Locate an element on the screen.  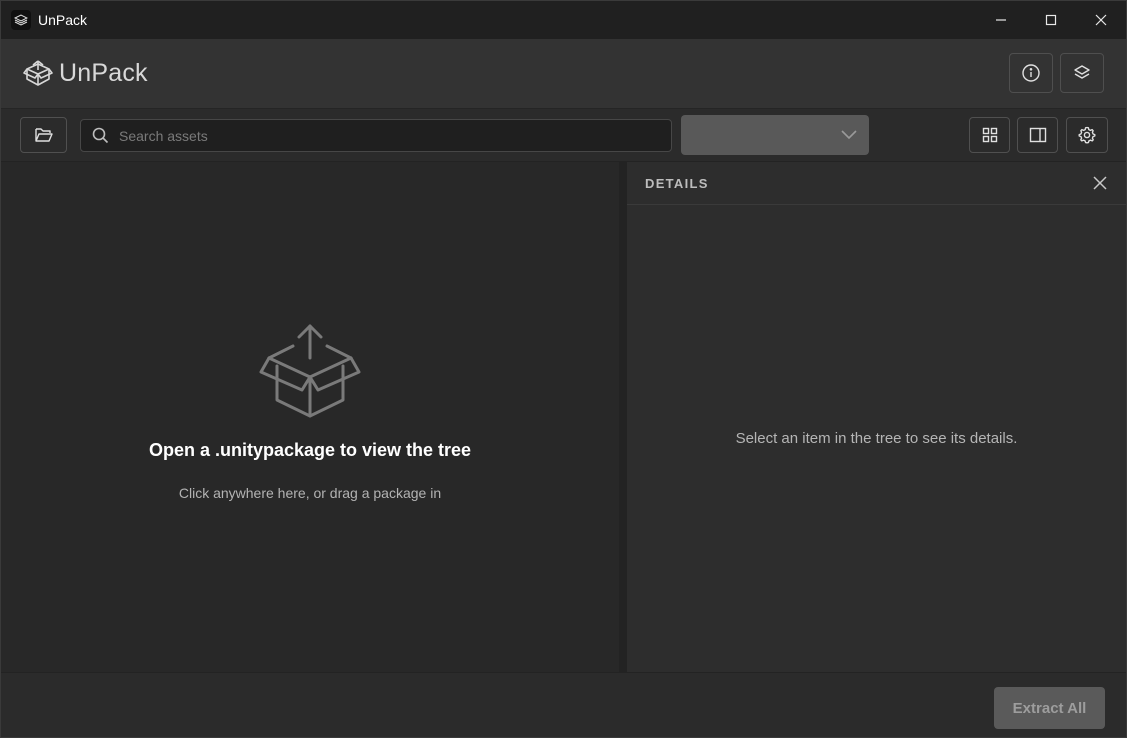
grid-icon is located at coordinates (989, 135).